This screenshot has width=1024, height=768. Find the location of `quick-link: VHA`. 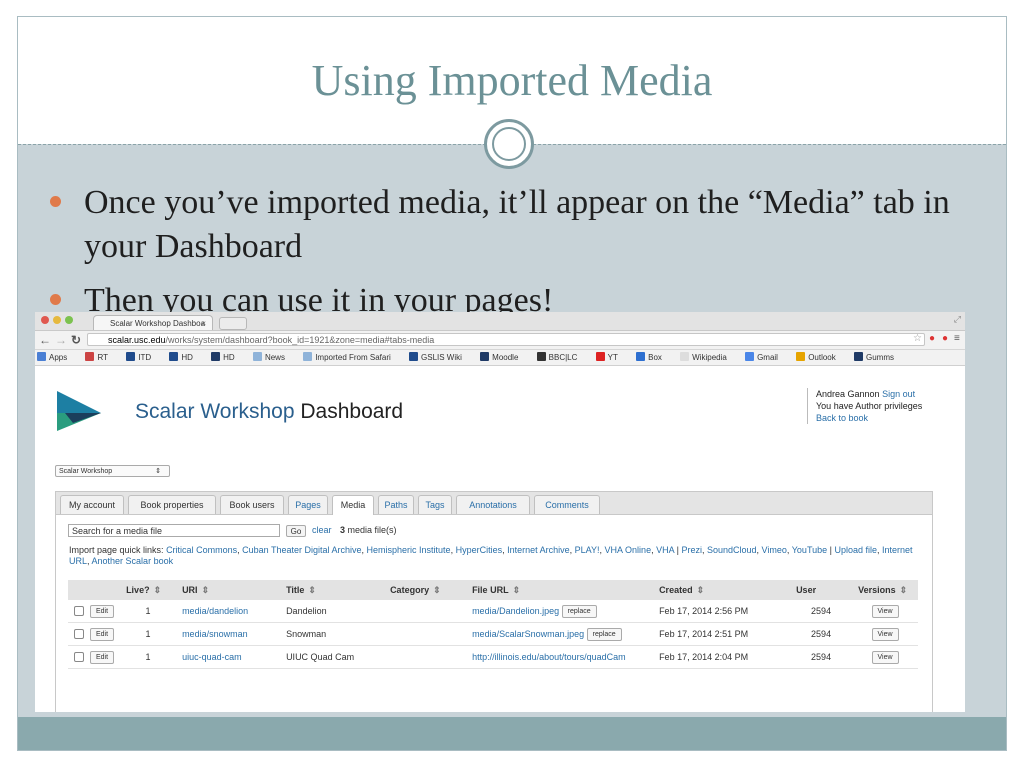

quick-link: VHA is located at coordinates (665, 550).